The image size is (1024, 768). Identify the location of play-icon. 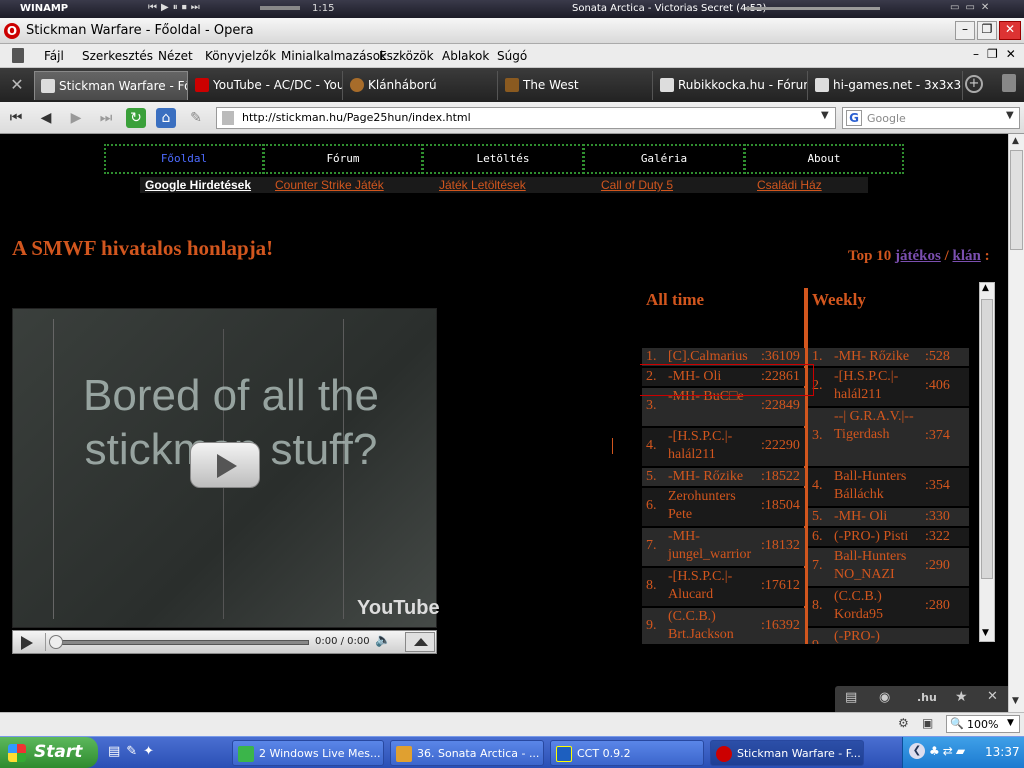
(27, 643).